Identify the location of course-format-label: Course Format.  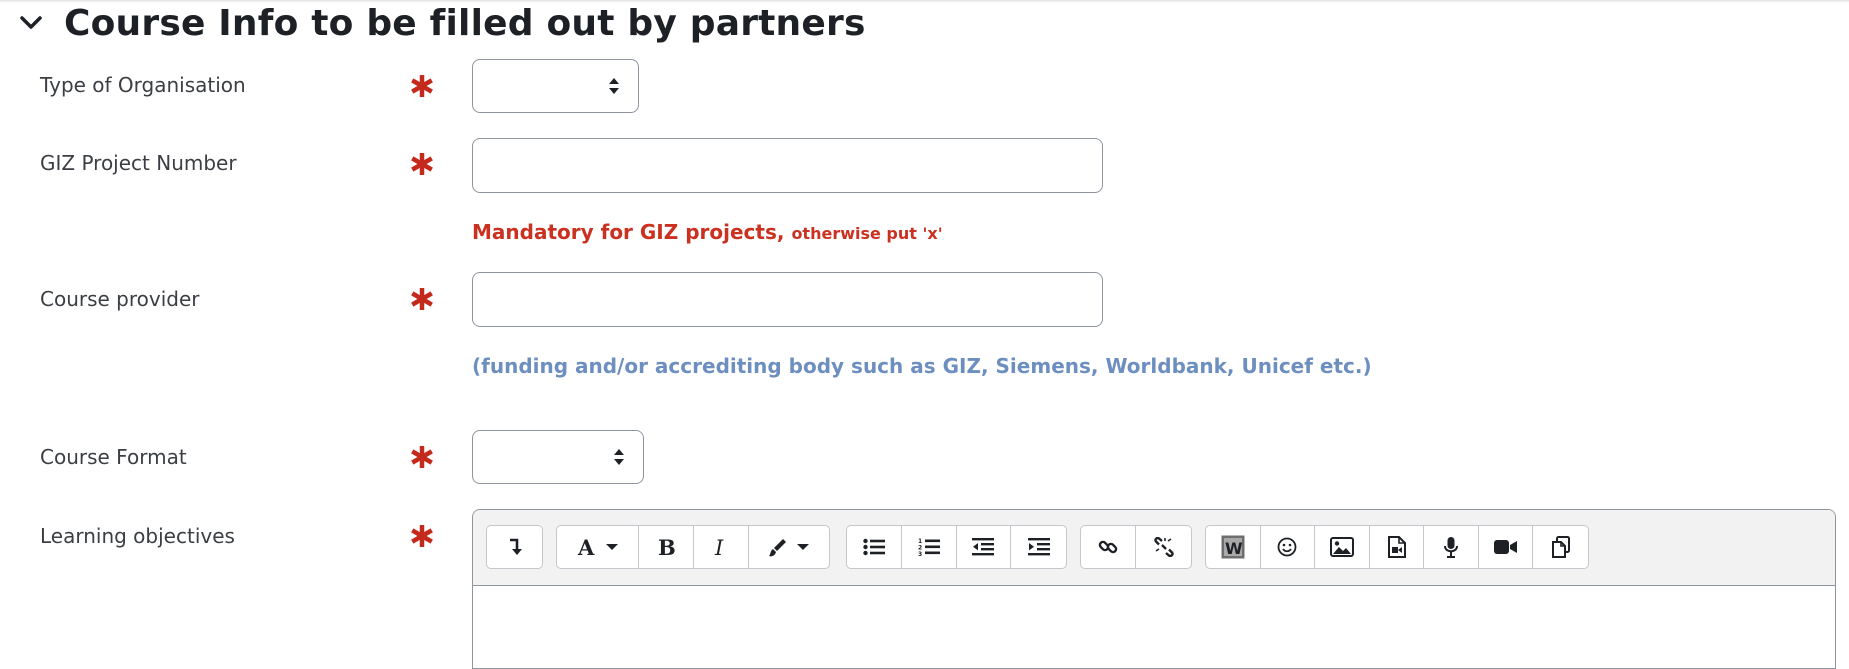
(113, 457).